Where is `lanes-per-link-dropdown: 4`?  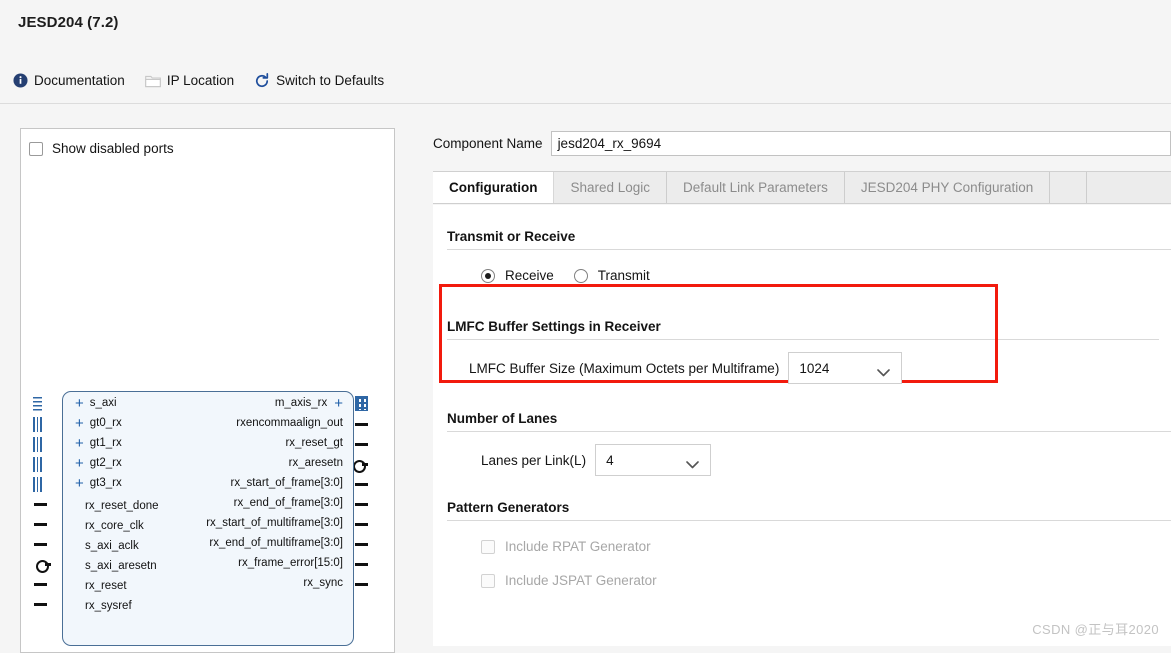 lanes-per-link-dropdown: 4 is located at coordinates (653, 460).